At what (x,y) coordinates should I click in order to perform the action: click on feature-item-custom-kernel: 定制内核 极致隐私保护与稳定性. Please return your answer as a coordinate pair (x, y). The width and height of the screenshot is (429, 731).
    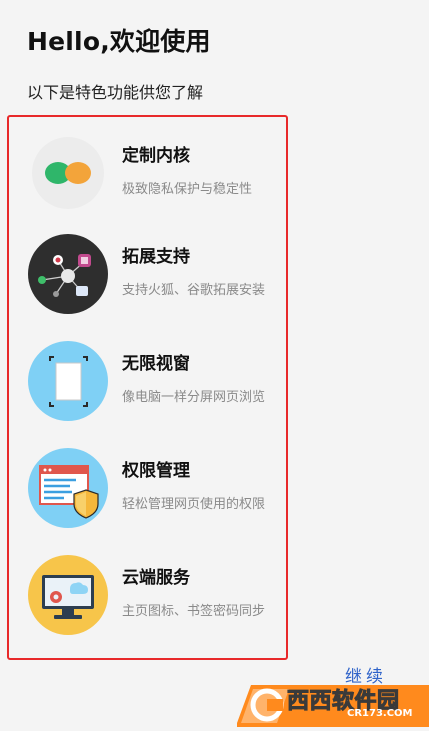
    Looking at the image, I should click on (156, 173).